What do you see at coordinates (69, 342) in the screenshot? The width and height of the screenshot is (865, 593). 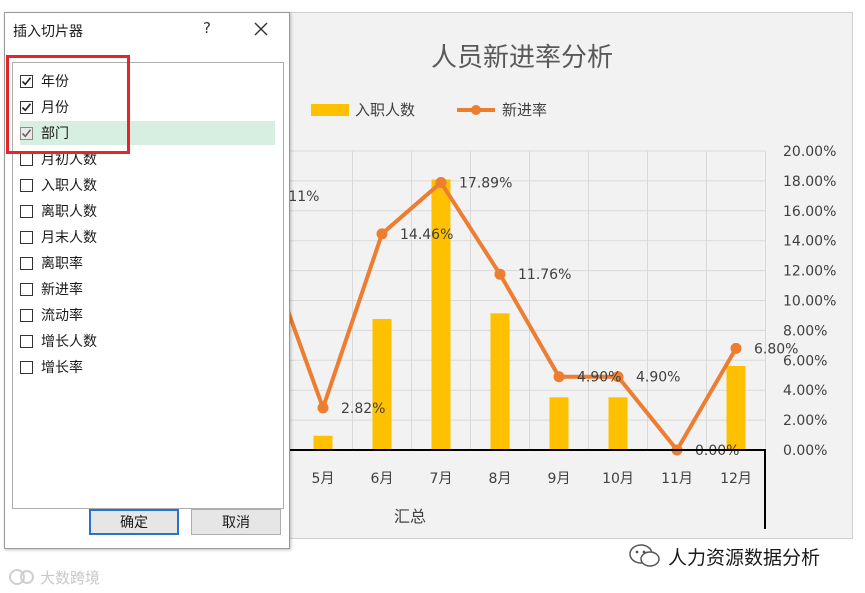 I see `field-label: 增长人数` at bounding box center [69, 342].